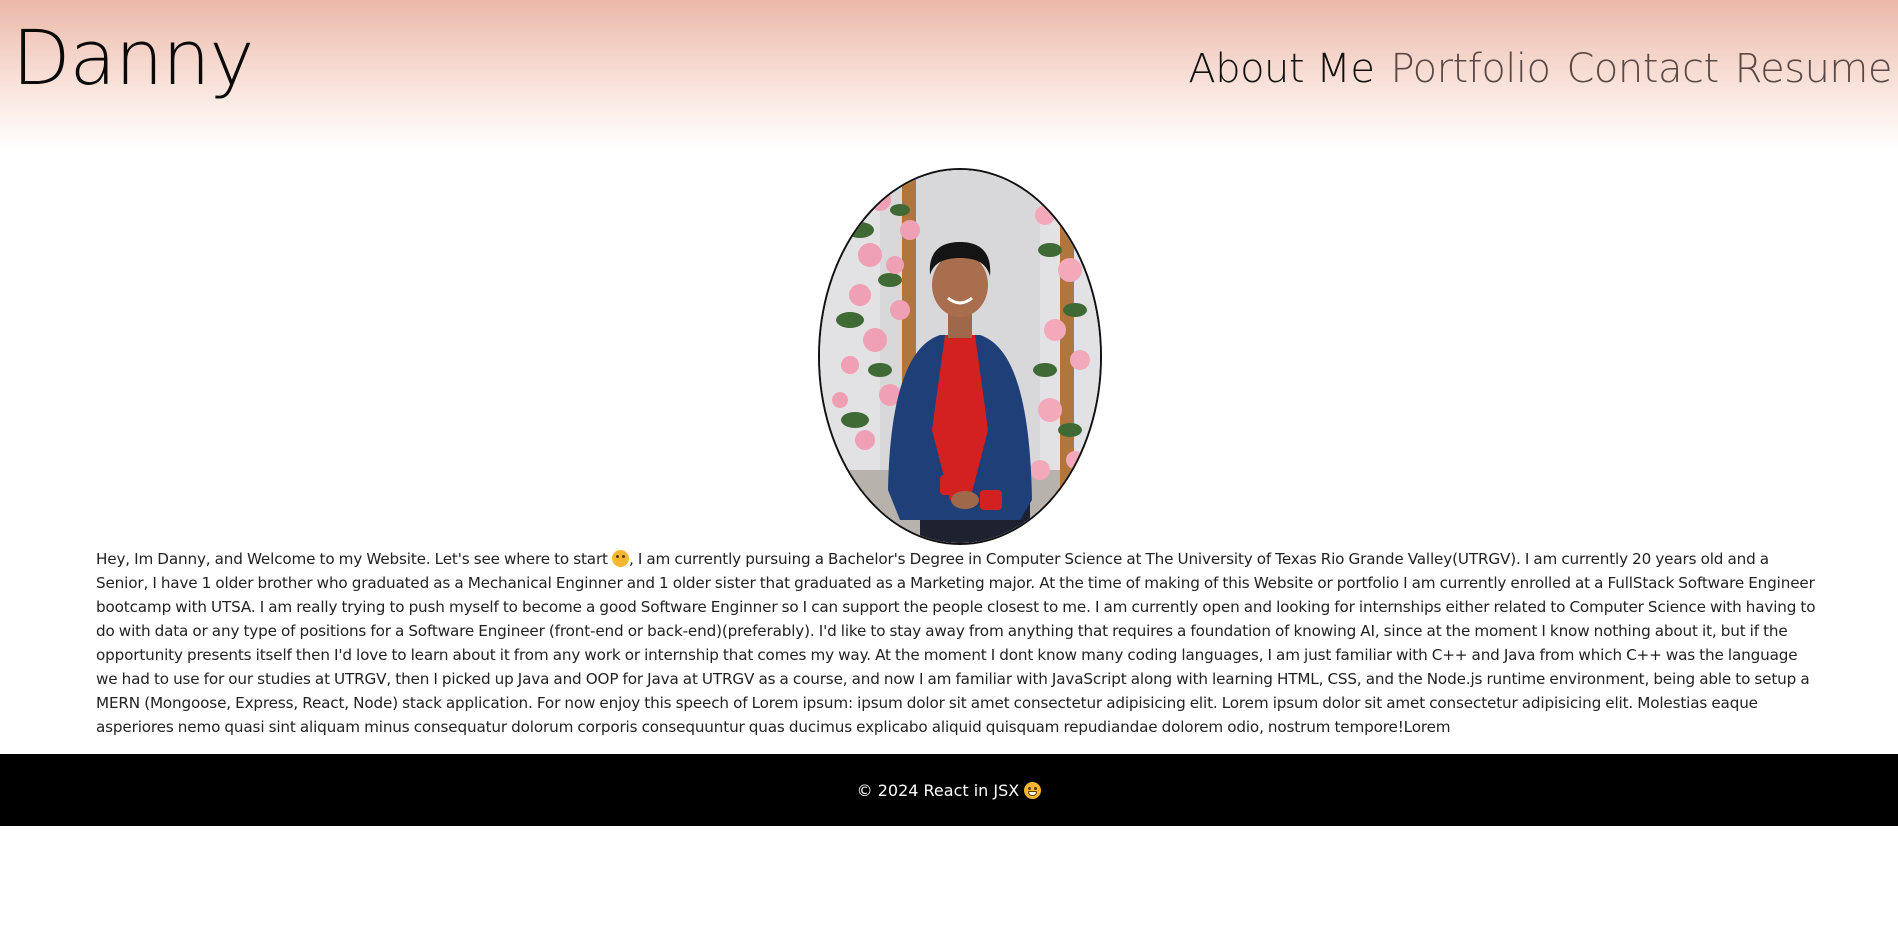  Describe the element at coordinates (1033, 790) in the screenshot. I see `grinning-face-icon` at that location.